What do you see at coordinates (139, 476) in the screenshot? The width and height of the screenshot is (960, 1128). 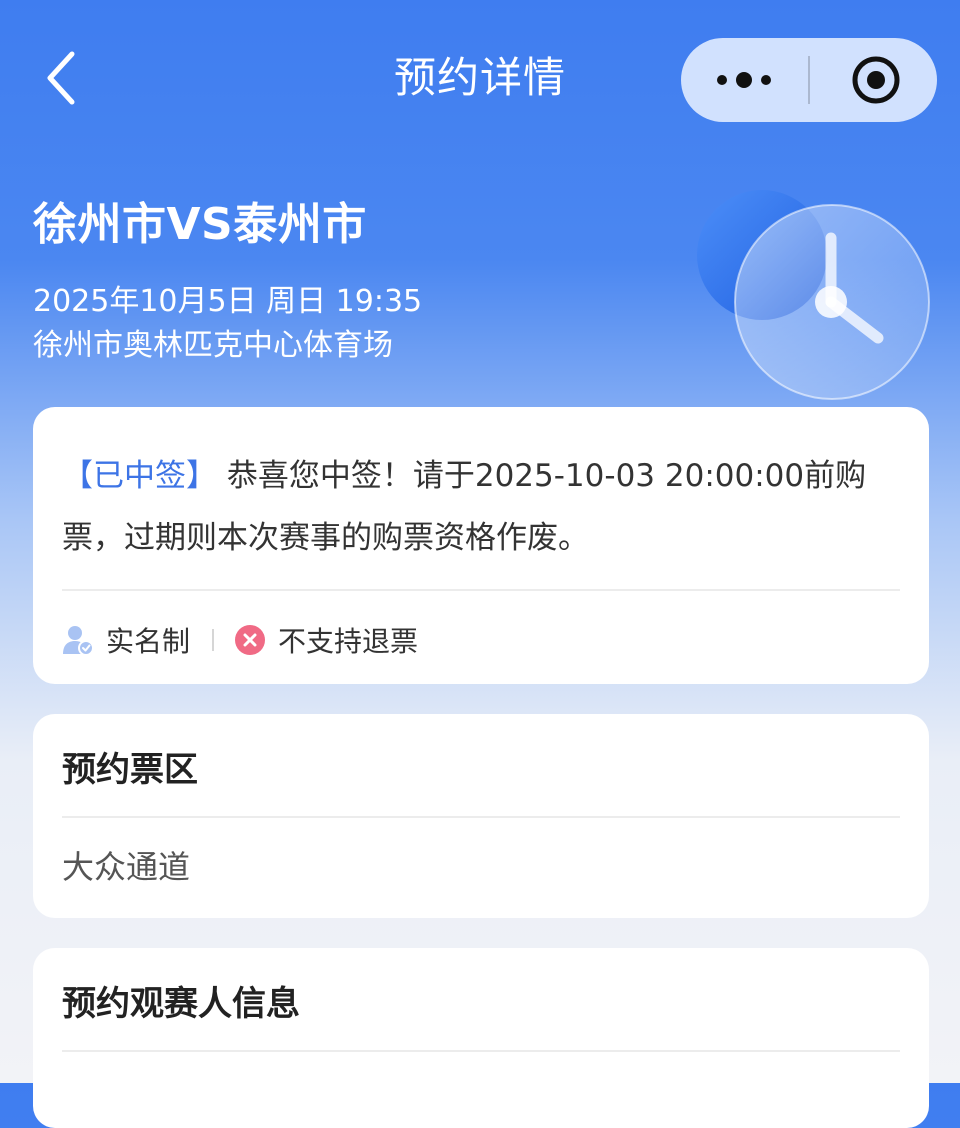 I see `status-badge: 【已中签】` at bounding box center [139, 476].